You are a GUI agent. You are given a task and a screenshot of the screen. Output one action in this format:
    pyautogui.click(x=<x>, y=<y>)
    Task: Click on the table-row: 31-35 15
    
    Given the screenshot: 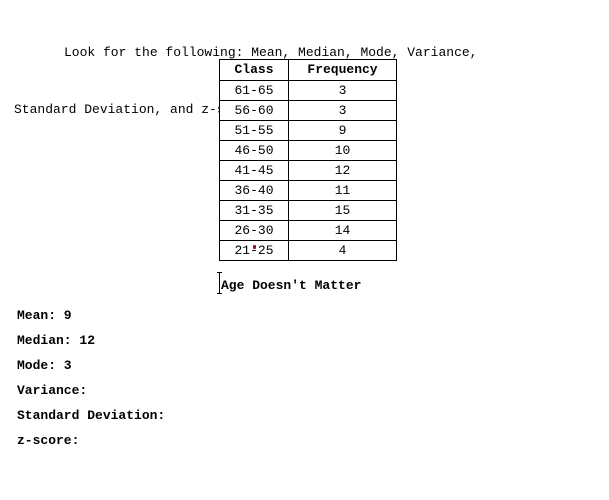 What is the action you would take?
    pyautogui.click(x=308, y=210)
    